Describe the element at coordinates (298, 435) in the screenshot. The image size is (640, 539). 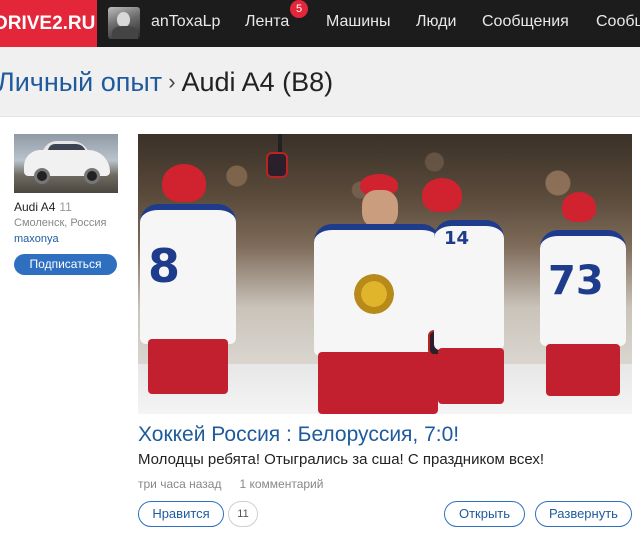
I see `post-title: Хоккей Россия : Белоруссия, 7:0!` at that location.